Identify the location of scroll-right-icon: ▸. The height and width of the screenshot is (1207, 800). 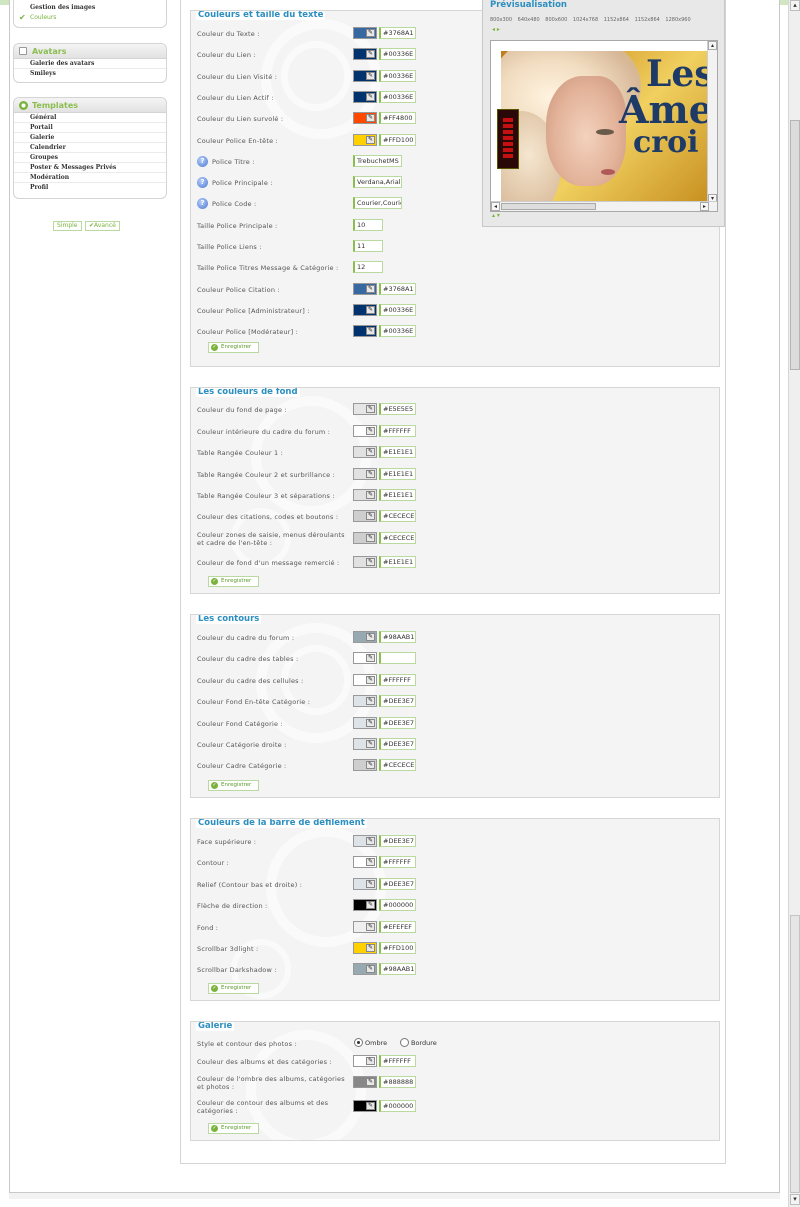
(704, 206).